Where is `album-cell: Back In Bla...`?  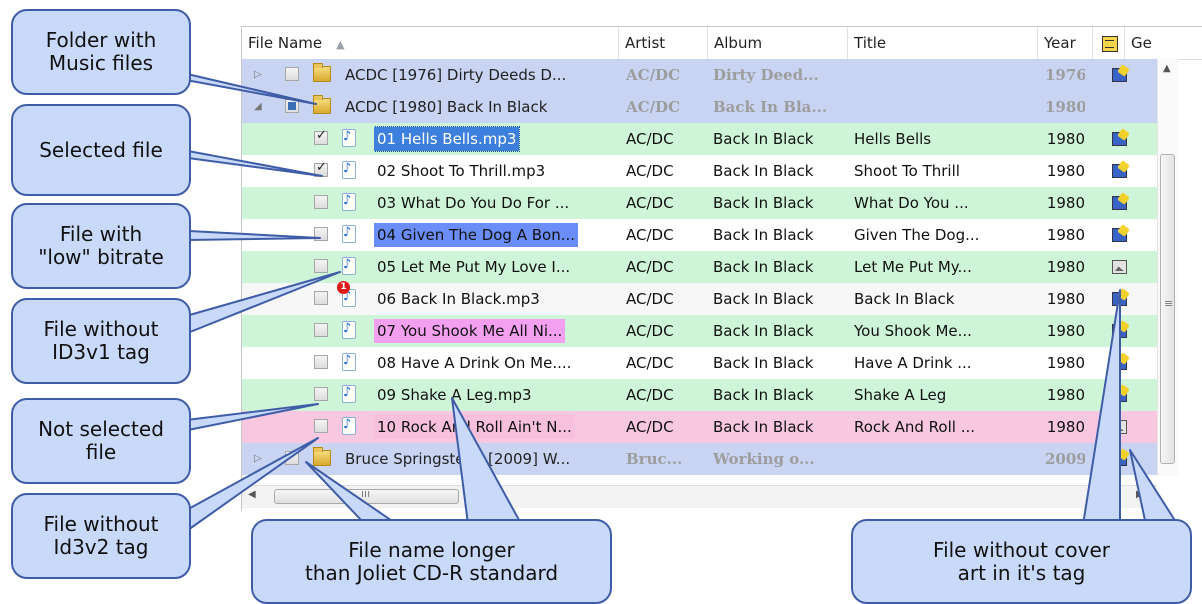
album-cell: Back In Bla... is located at coordinates (770, 107).